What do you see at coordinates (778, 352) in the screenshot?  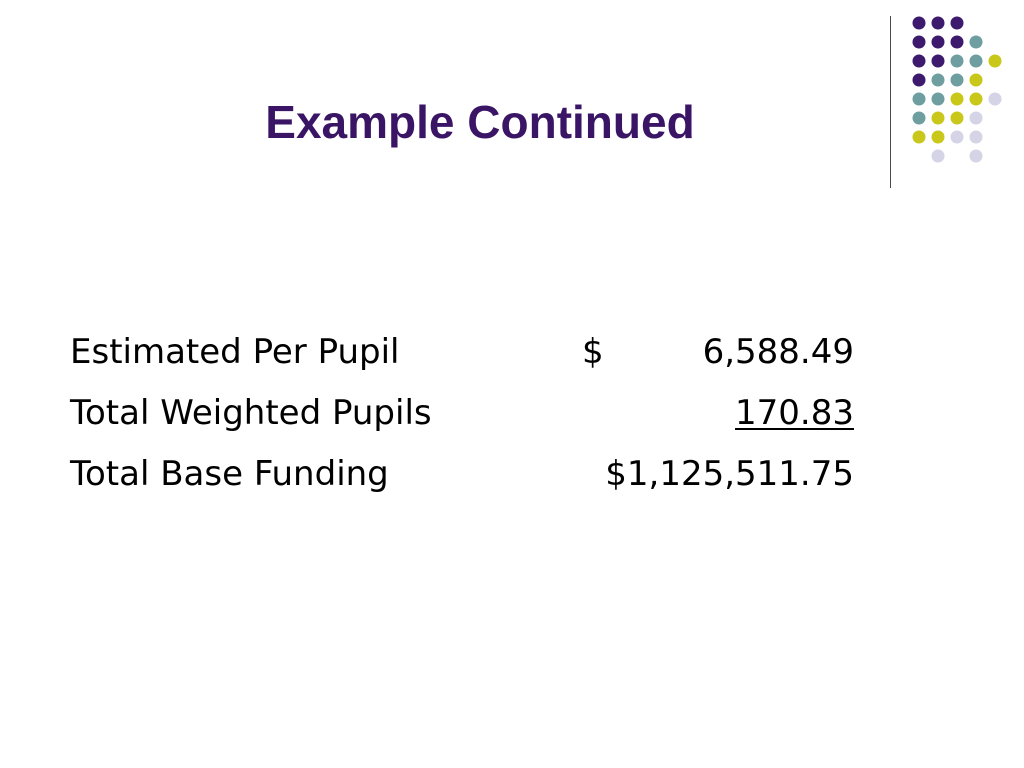 I see `row-amount: 6,588.49` at bounding box center [778, 352].